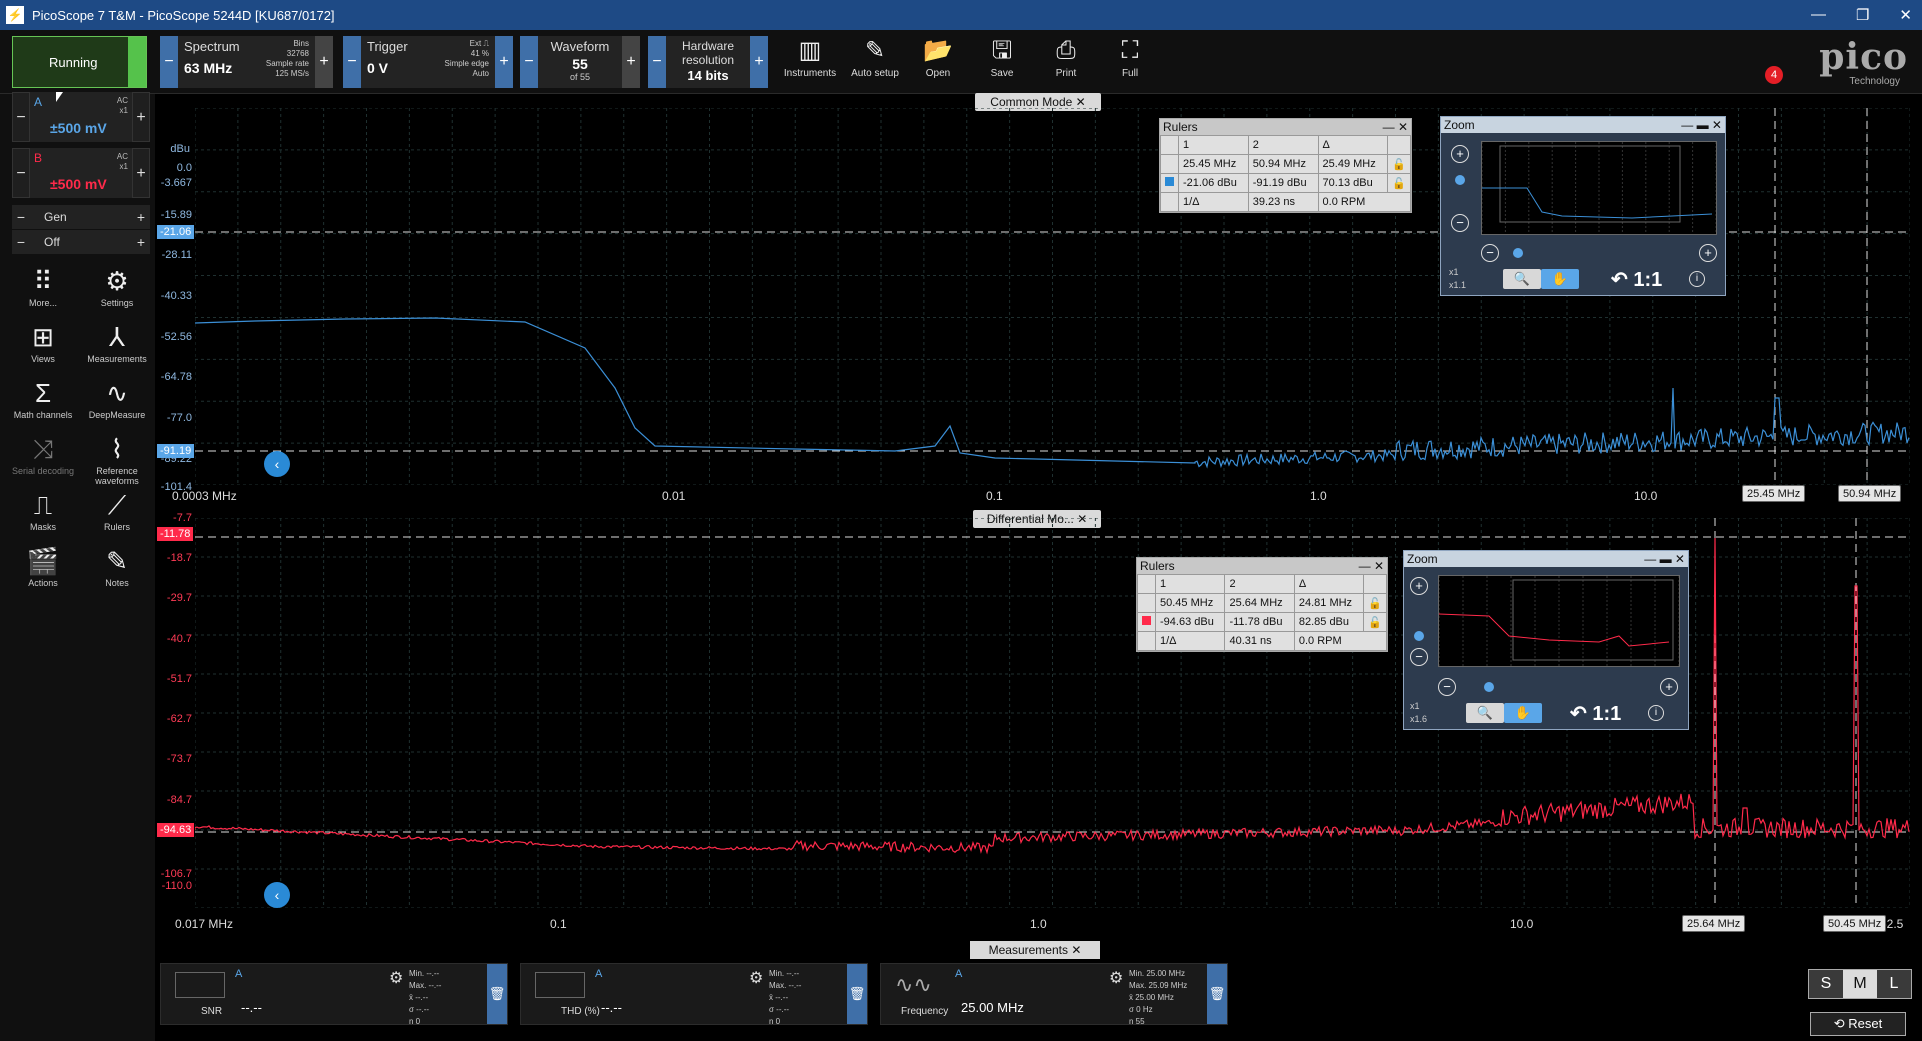 This screenshot has height=1041, width=1922. Describe the element at coordinates (81, 217) in the screenshot. I see `gen-label: Gen` at that location.